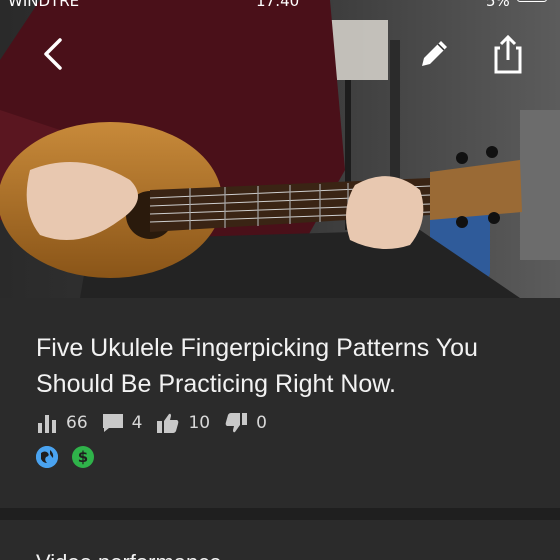 The height and width of the screenshot is (560, 560). Describe the element at coordinates (236, 423) in the screenshot. I see `thumbs-down-icon` at that location.